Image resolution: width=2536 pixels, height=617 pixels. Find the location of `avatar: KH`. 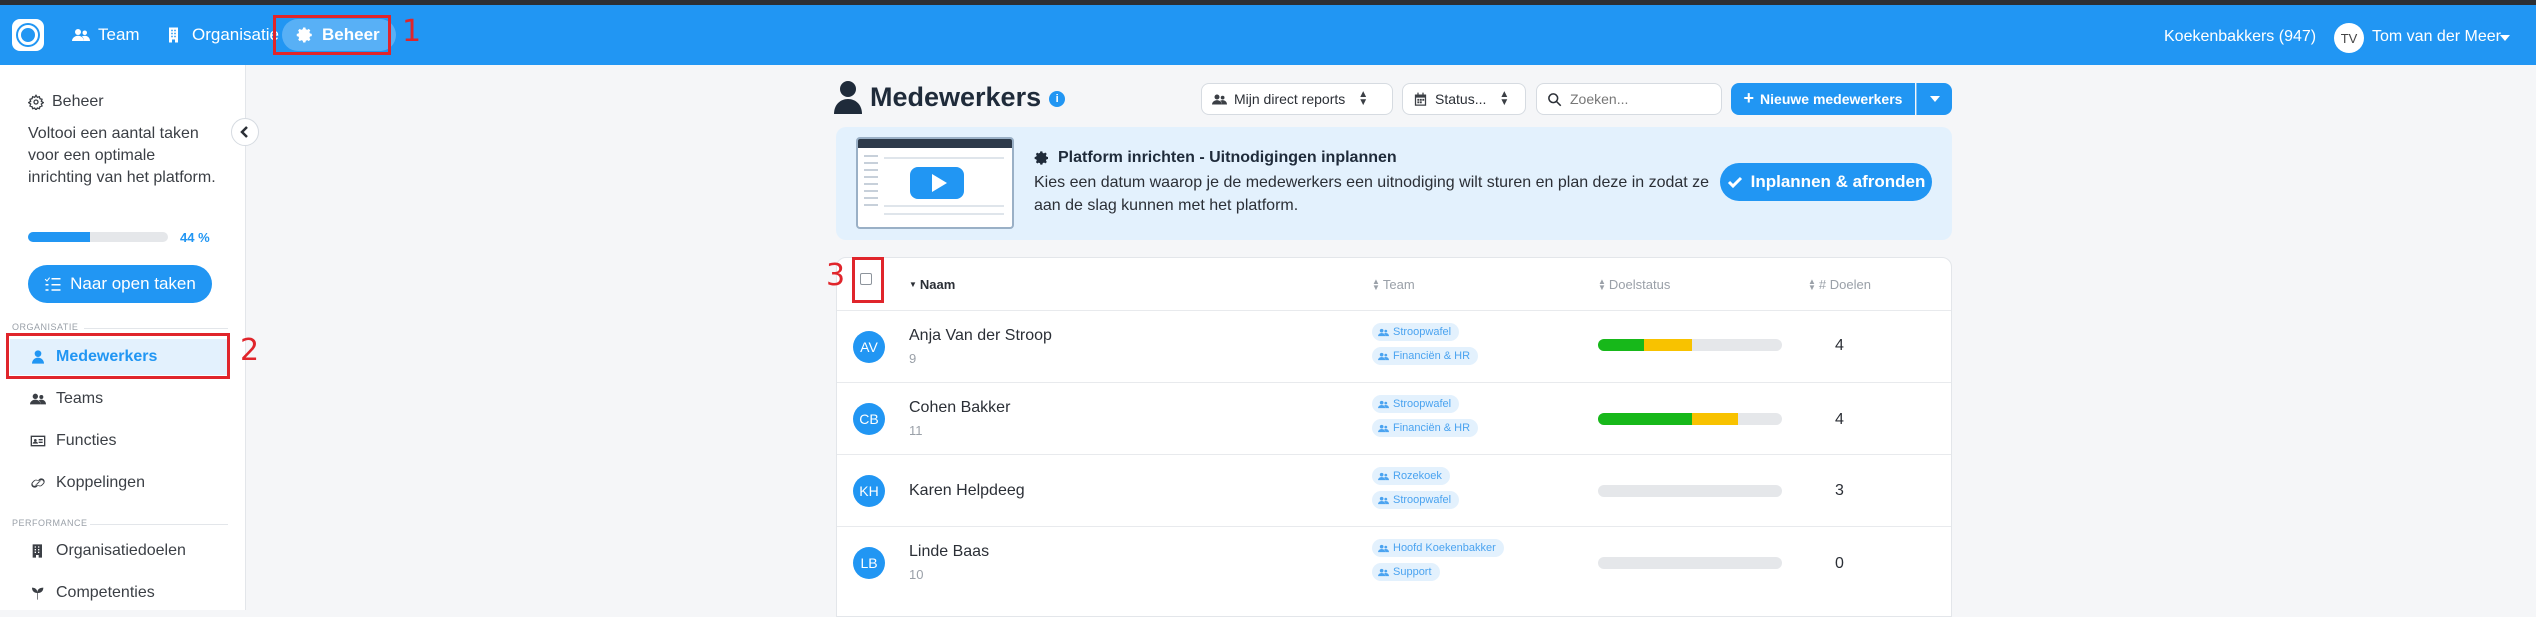

avatar: KH is located at coordinates (869, 491).